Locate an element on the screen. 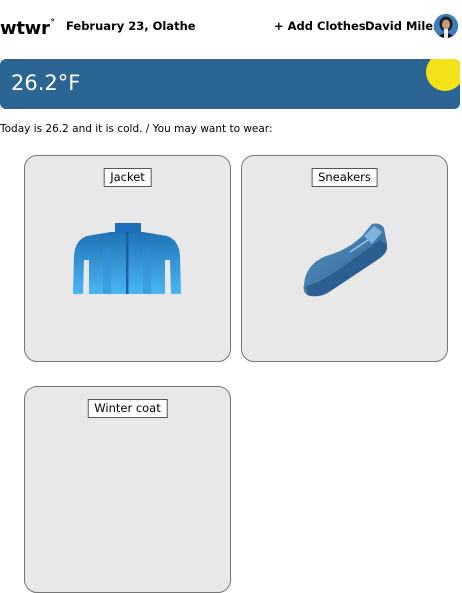 The width and height of the screenshot is (462, 593). item-label-sneakers: Sneakers is located at coordinates (344, 177).